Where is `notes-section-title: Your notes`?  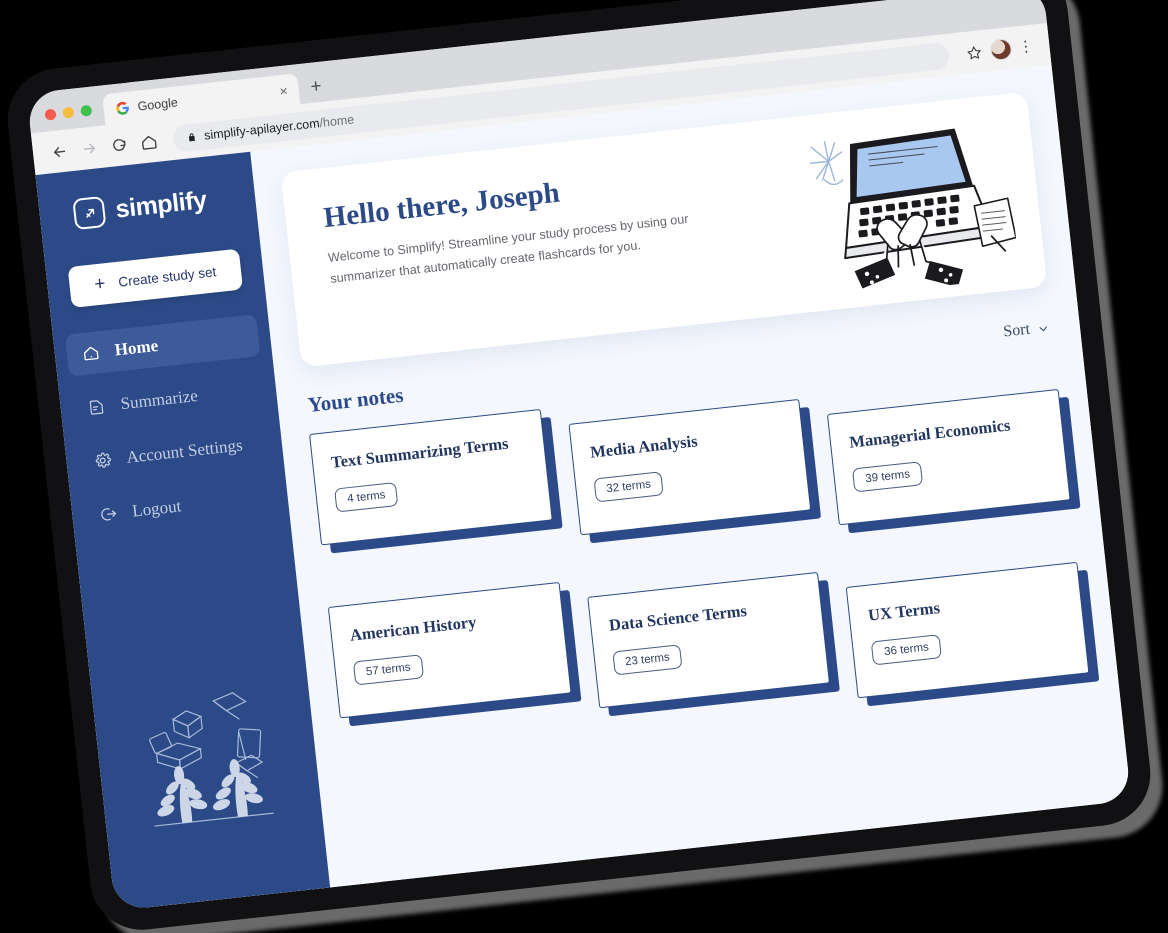 notes-section-title: Your notes is located at coordinates (355, 399).